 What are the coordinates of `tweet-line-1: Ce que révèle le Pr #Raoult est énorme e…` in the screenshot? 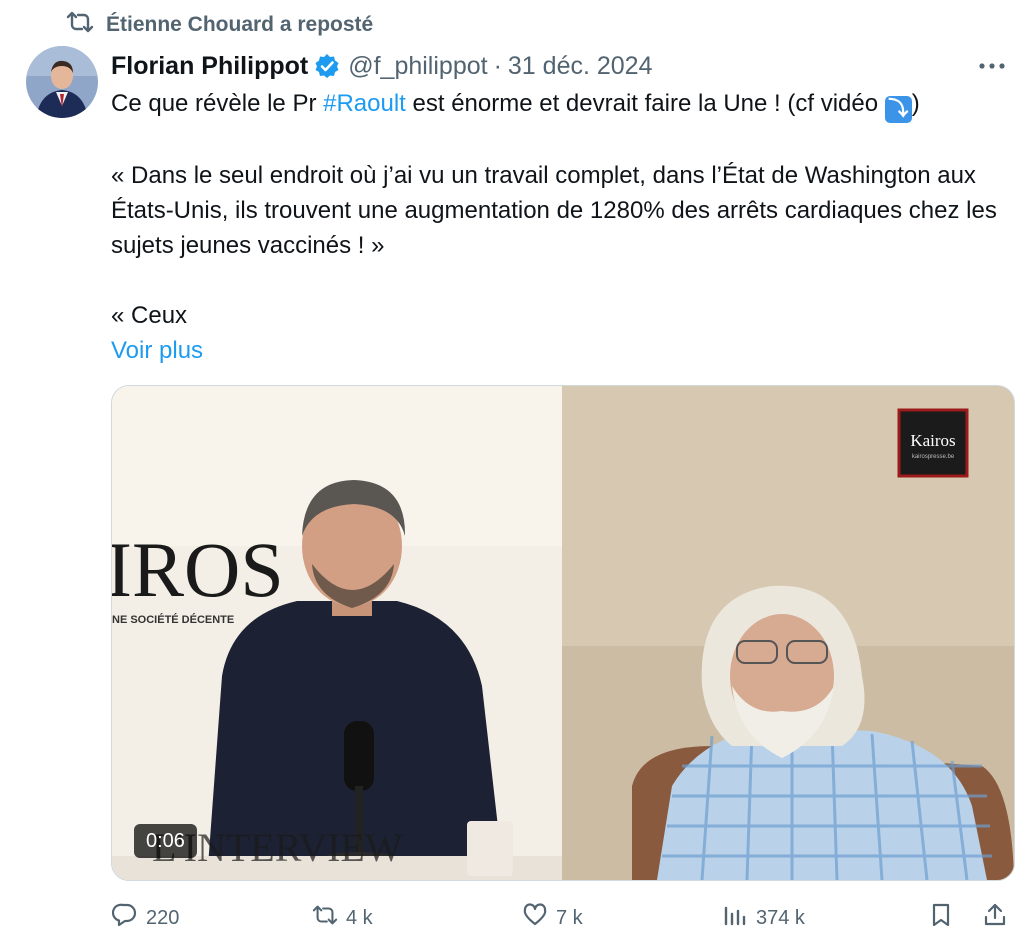 It's located at (556, 104).